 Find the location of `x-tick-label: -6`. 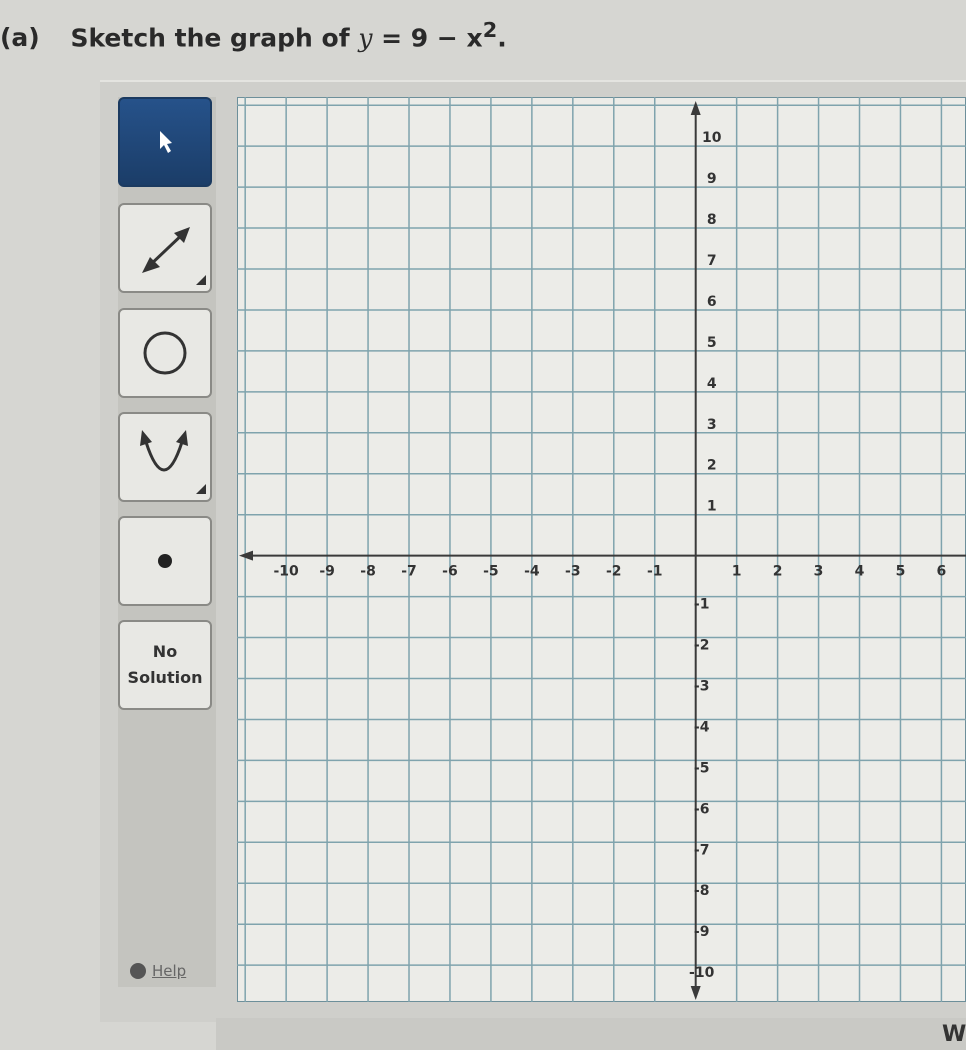

x-tick-label: -6 is located at coordinates (450, 572).